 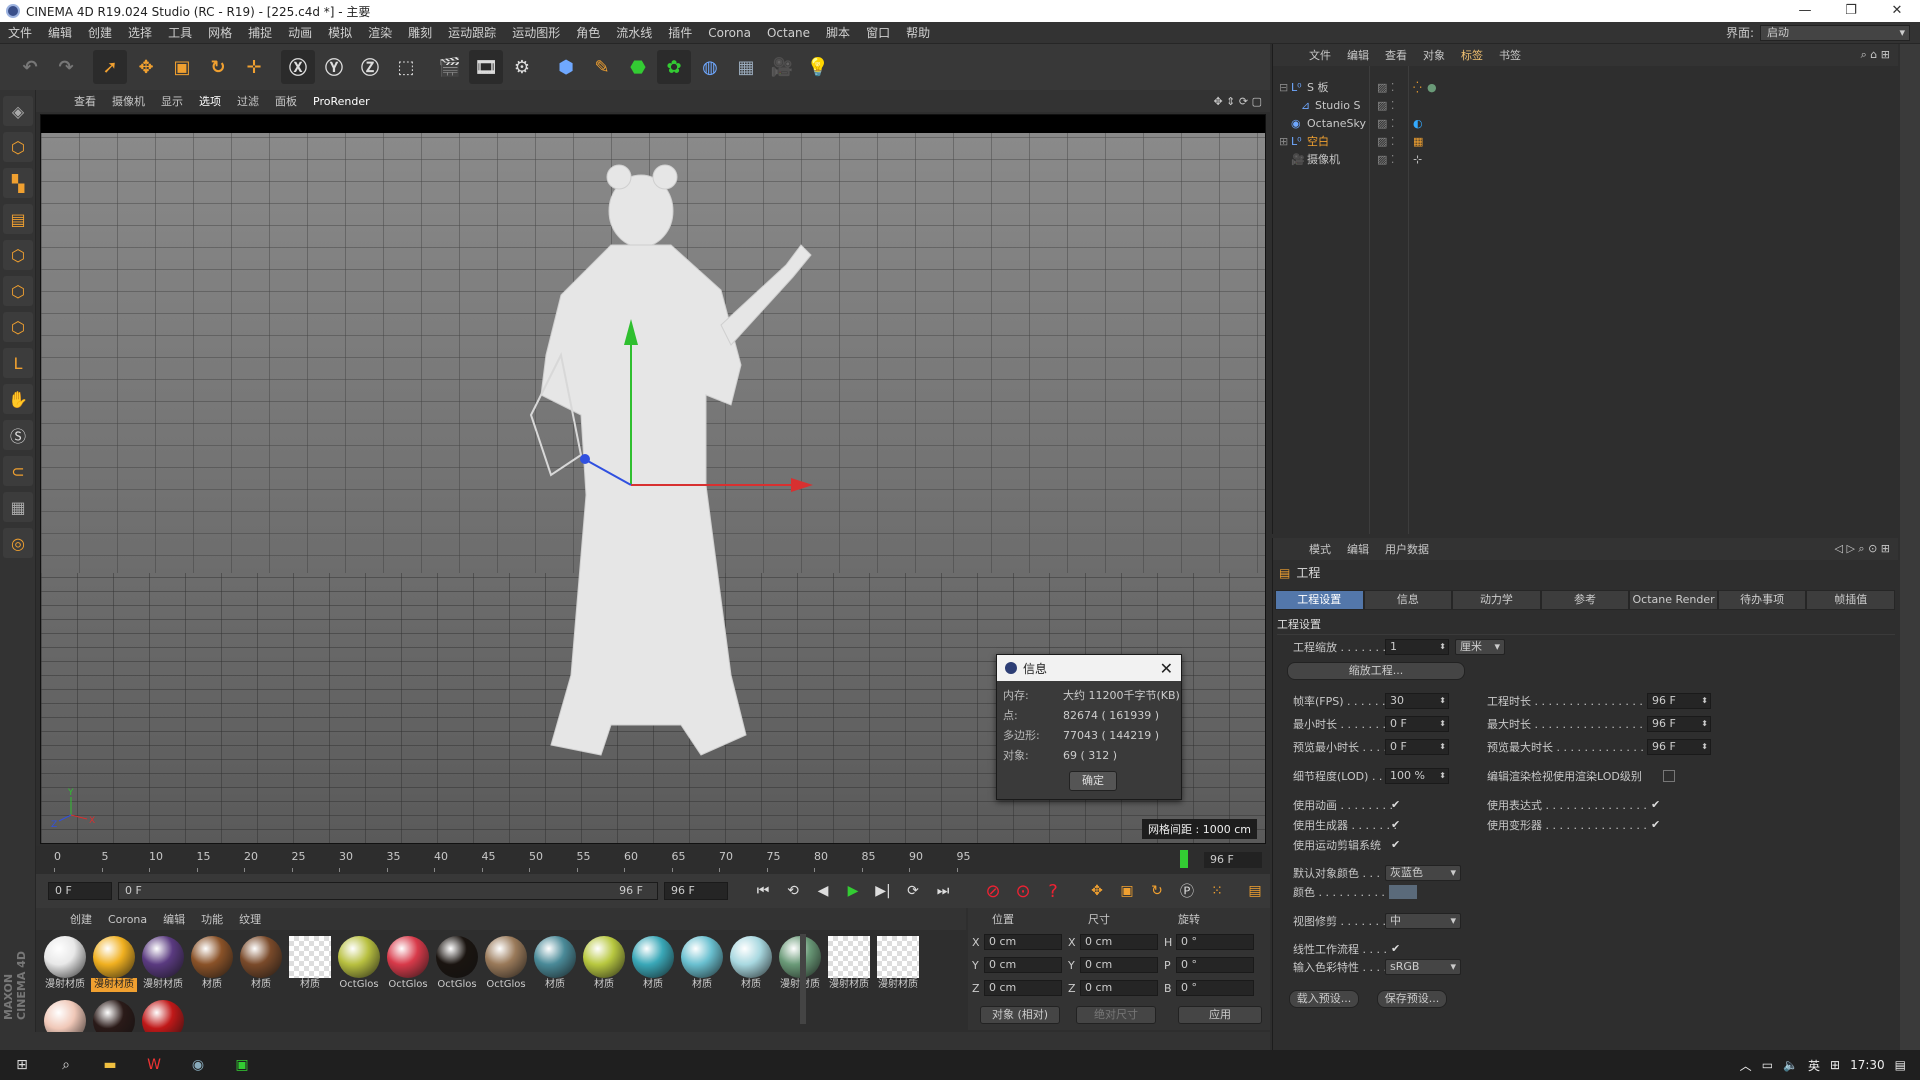 What do you see at coordinates (602, 67) in the screenshot?
I see `pen-icon: ✎` at bounding box center [602, 67].